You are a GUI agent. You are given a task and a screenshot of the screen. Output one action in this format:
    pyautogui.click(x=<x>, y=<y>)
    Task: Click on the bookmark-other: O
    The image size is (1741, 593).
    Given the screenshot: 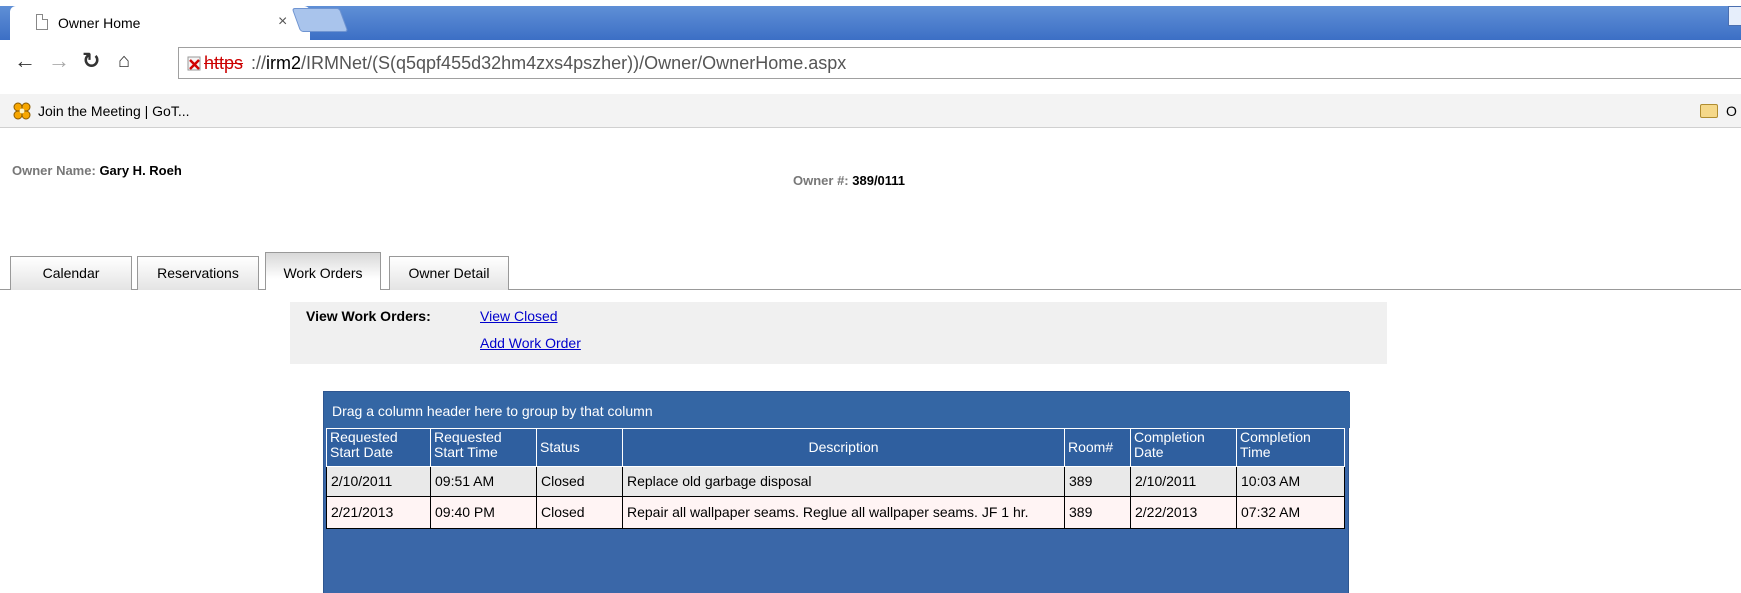 What is the action you would take?
    pyautogui.click(x=1720, y=111)
    